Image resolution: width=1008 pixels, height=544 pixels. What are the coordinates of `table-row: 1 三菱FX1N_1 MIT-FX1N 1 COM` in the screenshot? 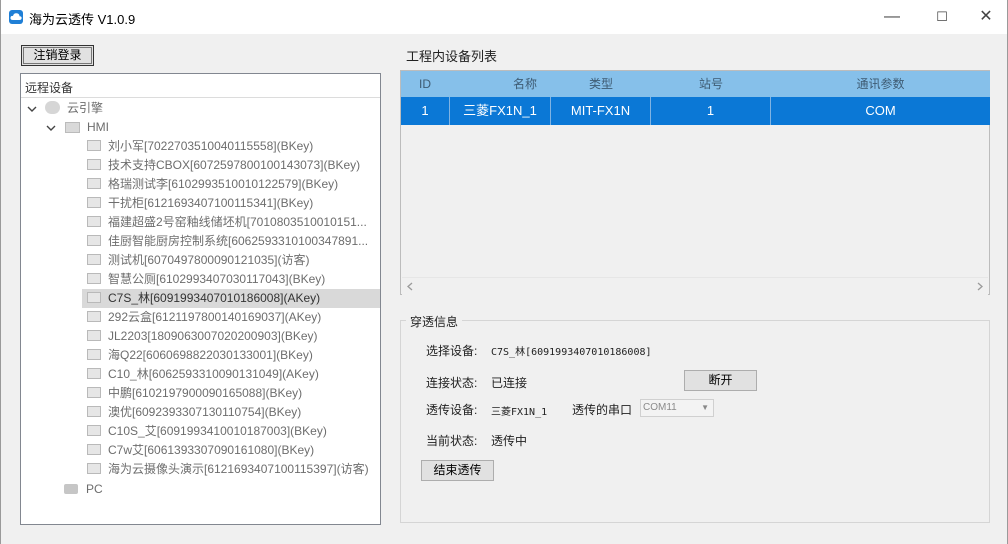 It's located at (695, 111).